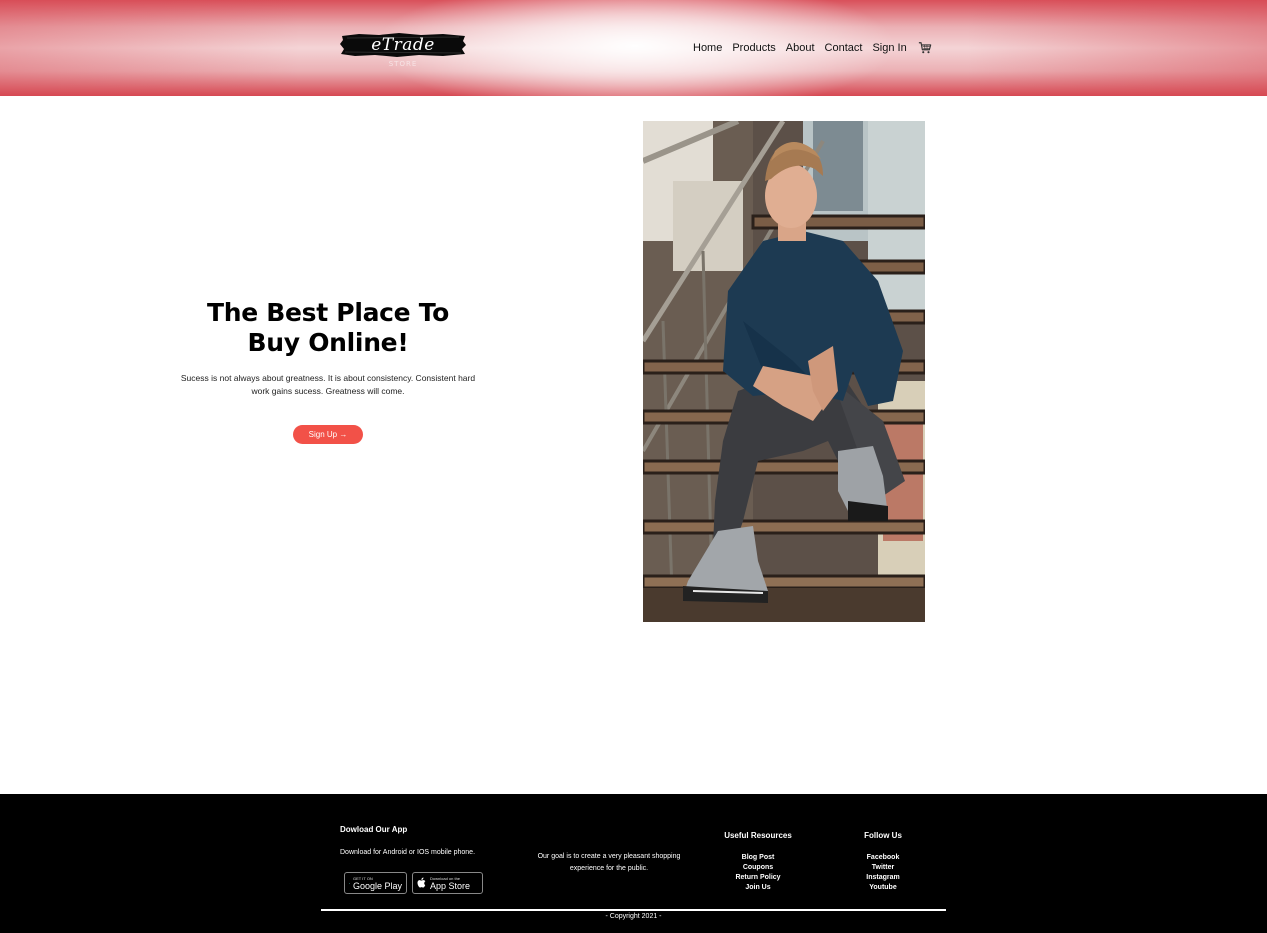 This screenshot has height=933, width=1267. I want to click on footer-link-coupons: Coupons, so click(758, 868).